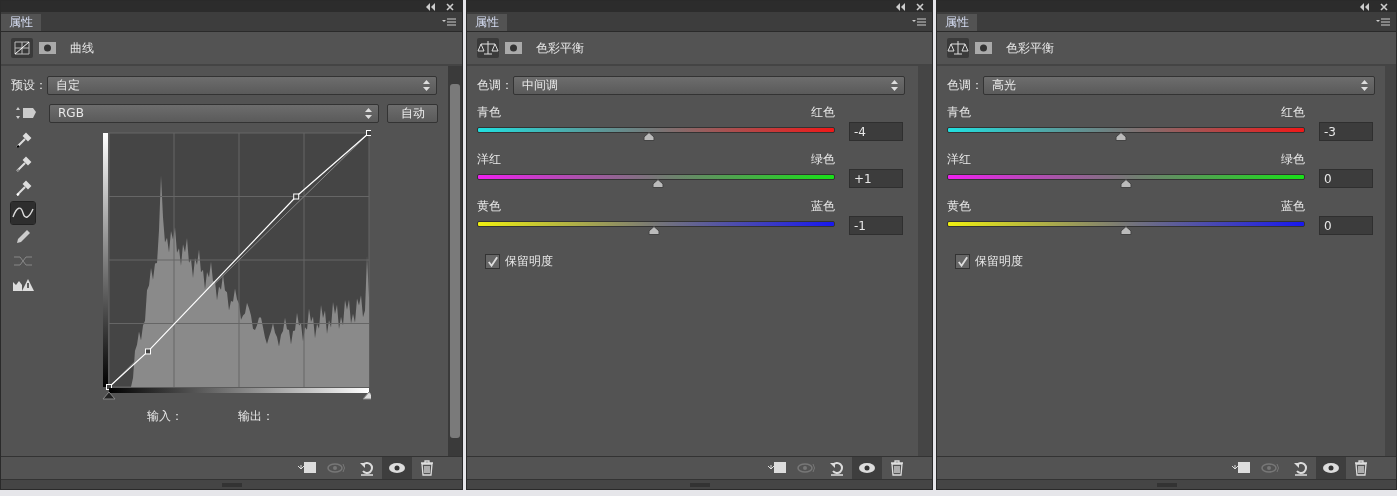 The image size is (1397, 496). What do you see at coordinates (366, 395) in the screenshot?
I see `highlight-point-handle` at bounding box center [366, 395].